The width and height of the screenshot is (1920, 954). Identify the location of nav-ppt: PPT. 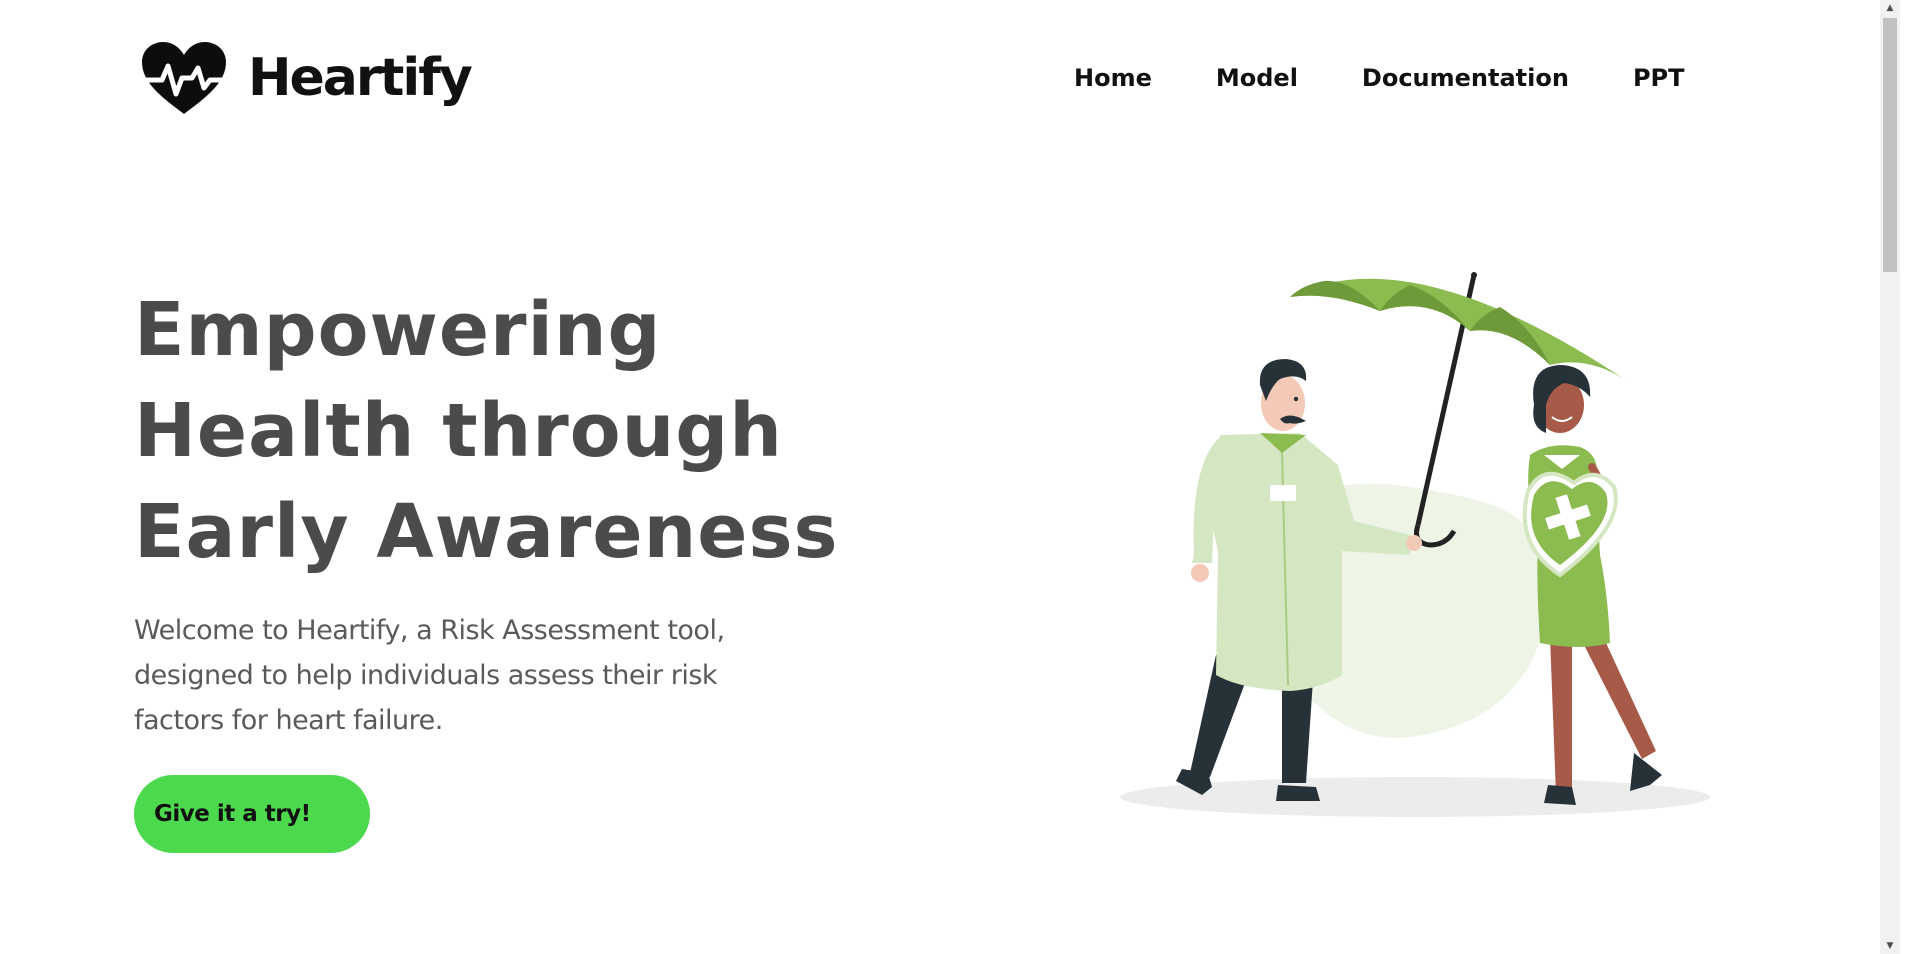
(1659, 78).